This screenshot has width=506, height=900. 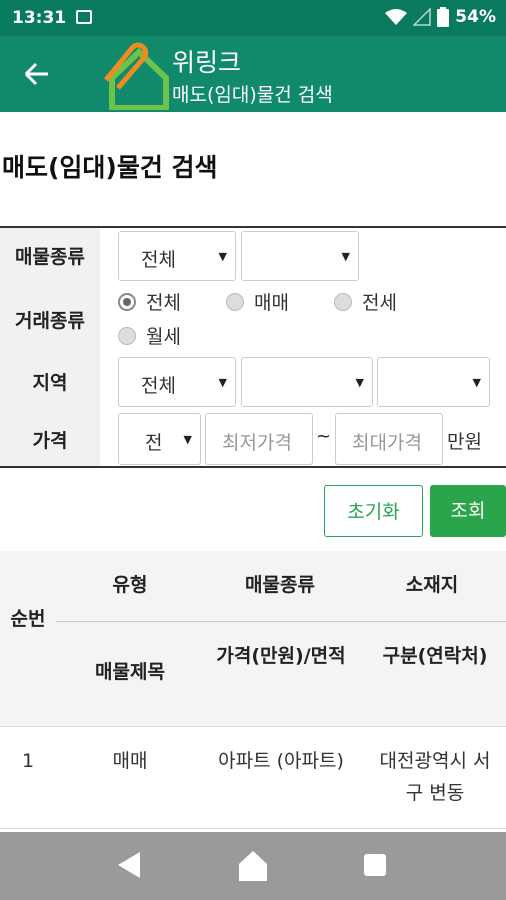 I want to click on max-price-placeholder: 최대가격, so click(x=387, y=443).